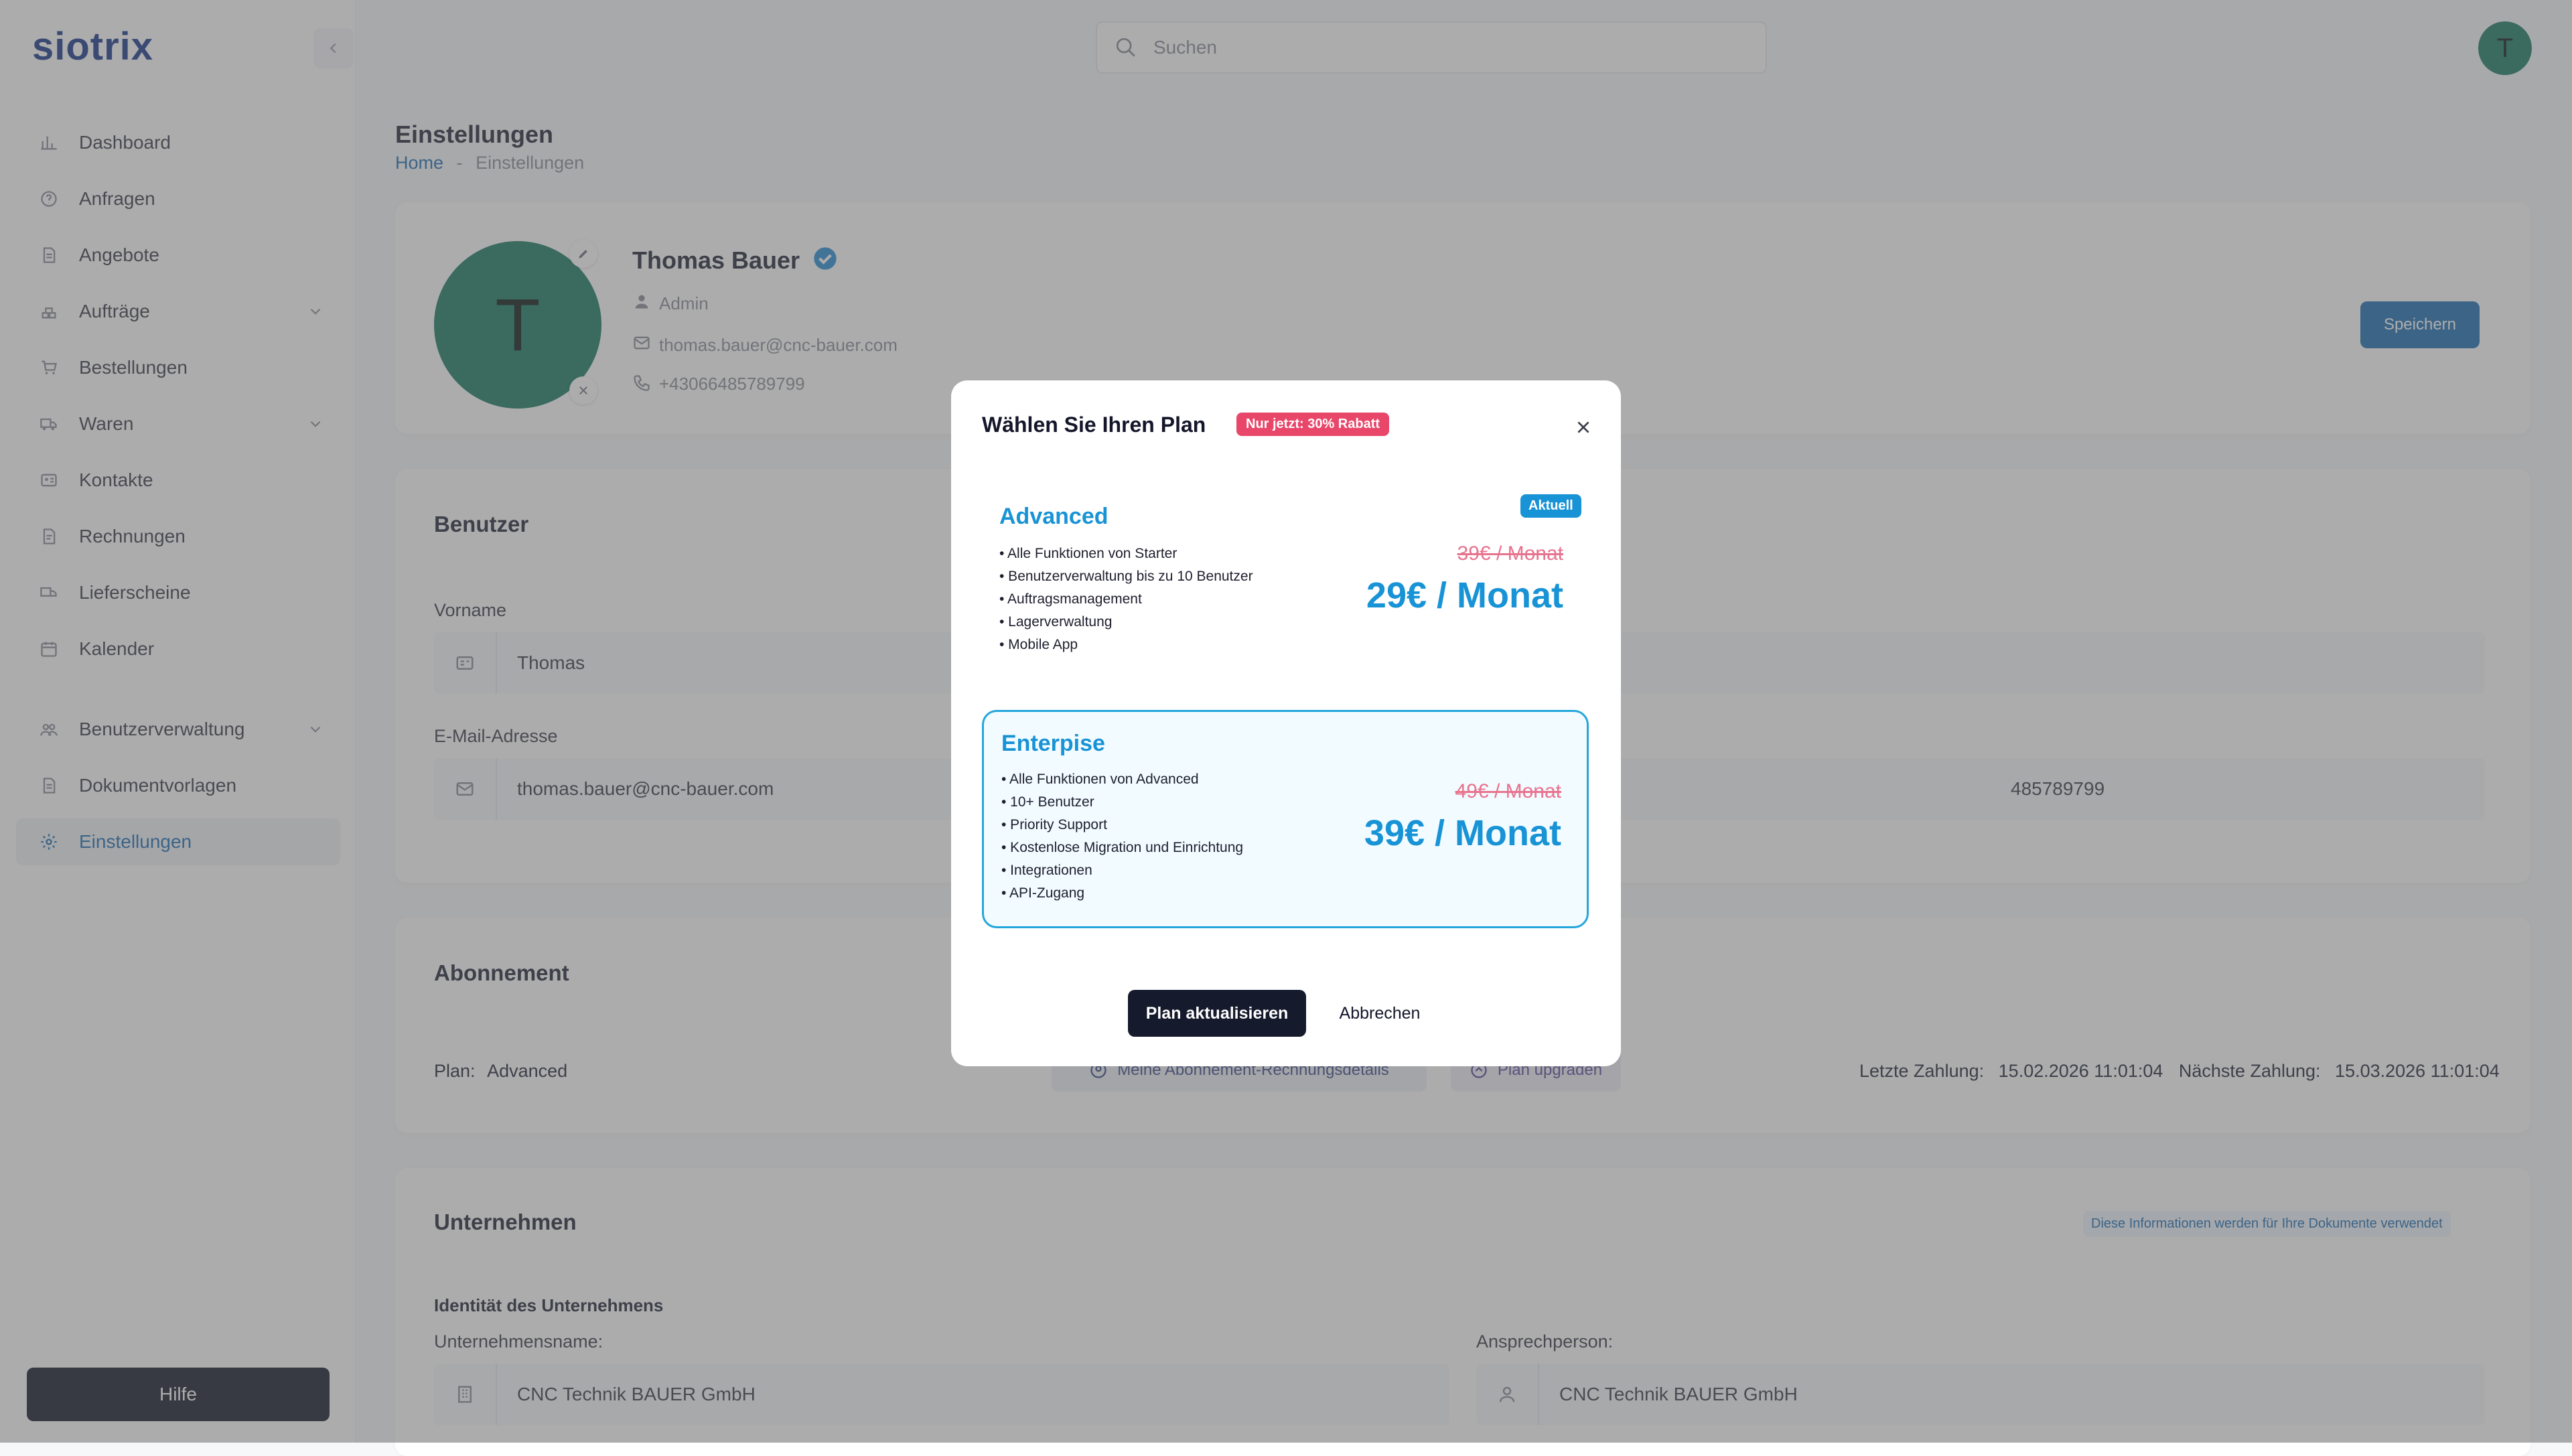 Image resolution: width=2572 pixels, height=1456 pixels. What do you see at coordinates (1043, 893) in the screenshot?
I see `plan-feature: • API-Zugang` at bounding box center [1043, 893].